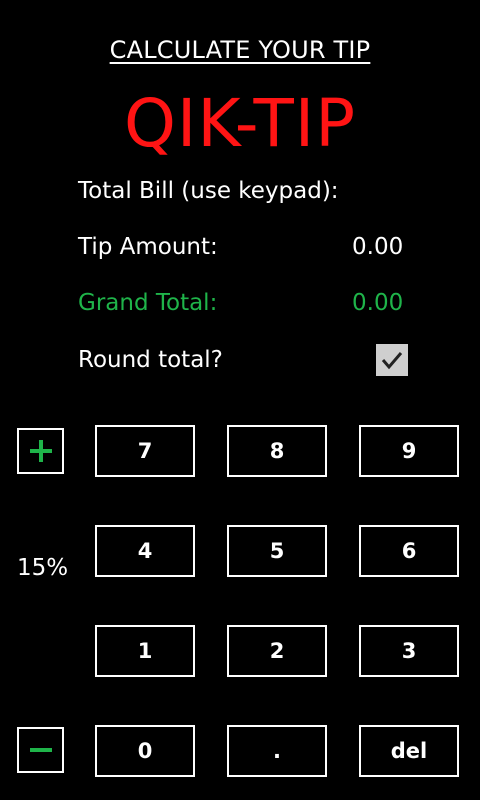 This screenshot has width=480, height=800. I want to click on key-3: 3, so click(409, 651).